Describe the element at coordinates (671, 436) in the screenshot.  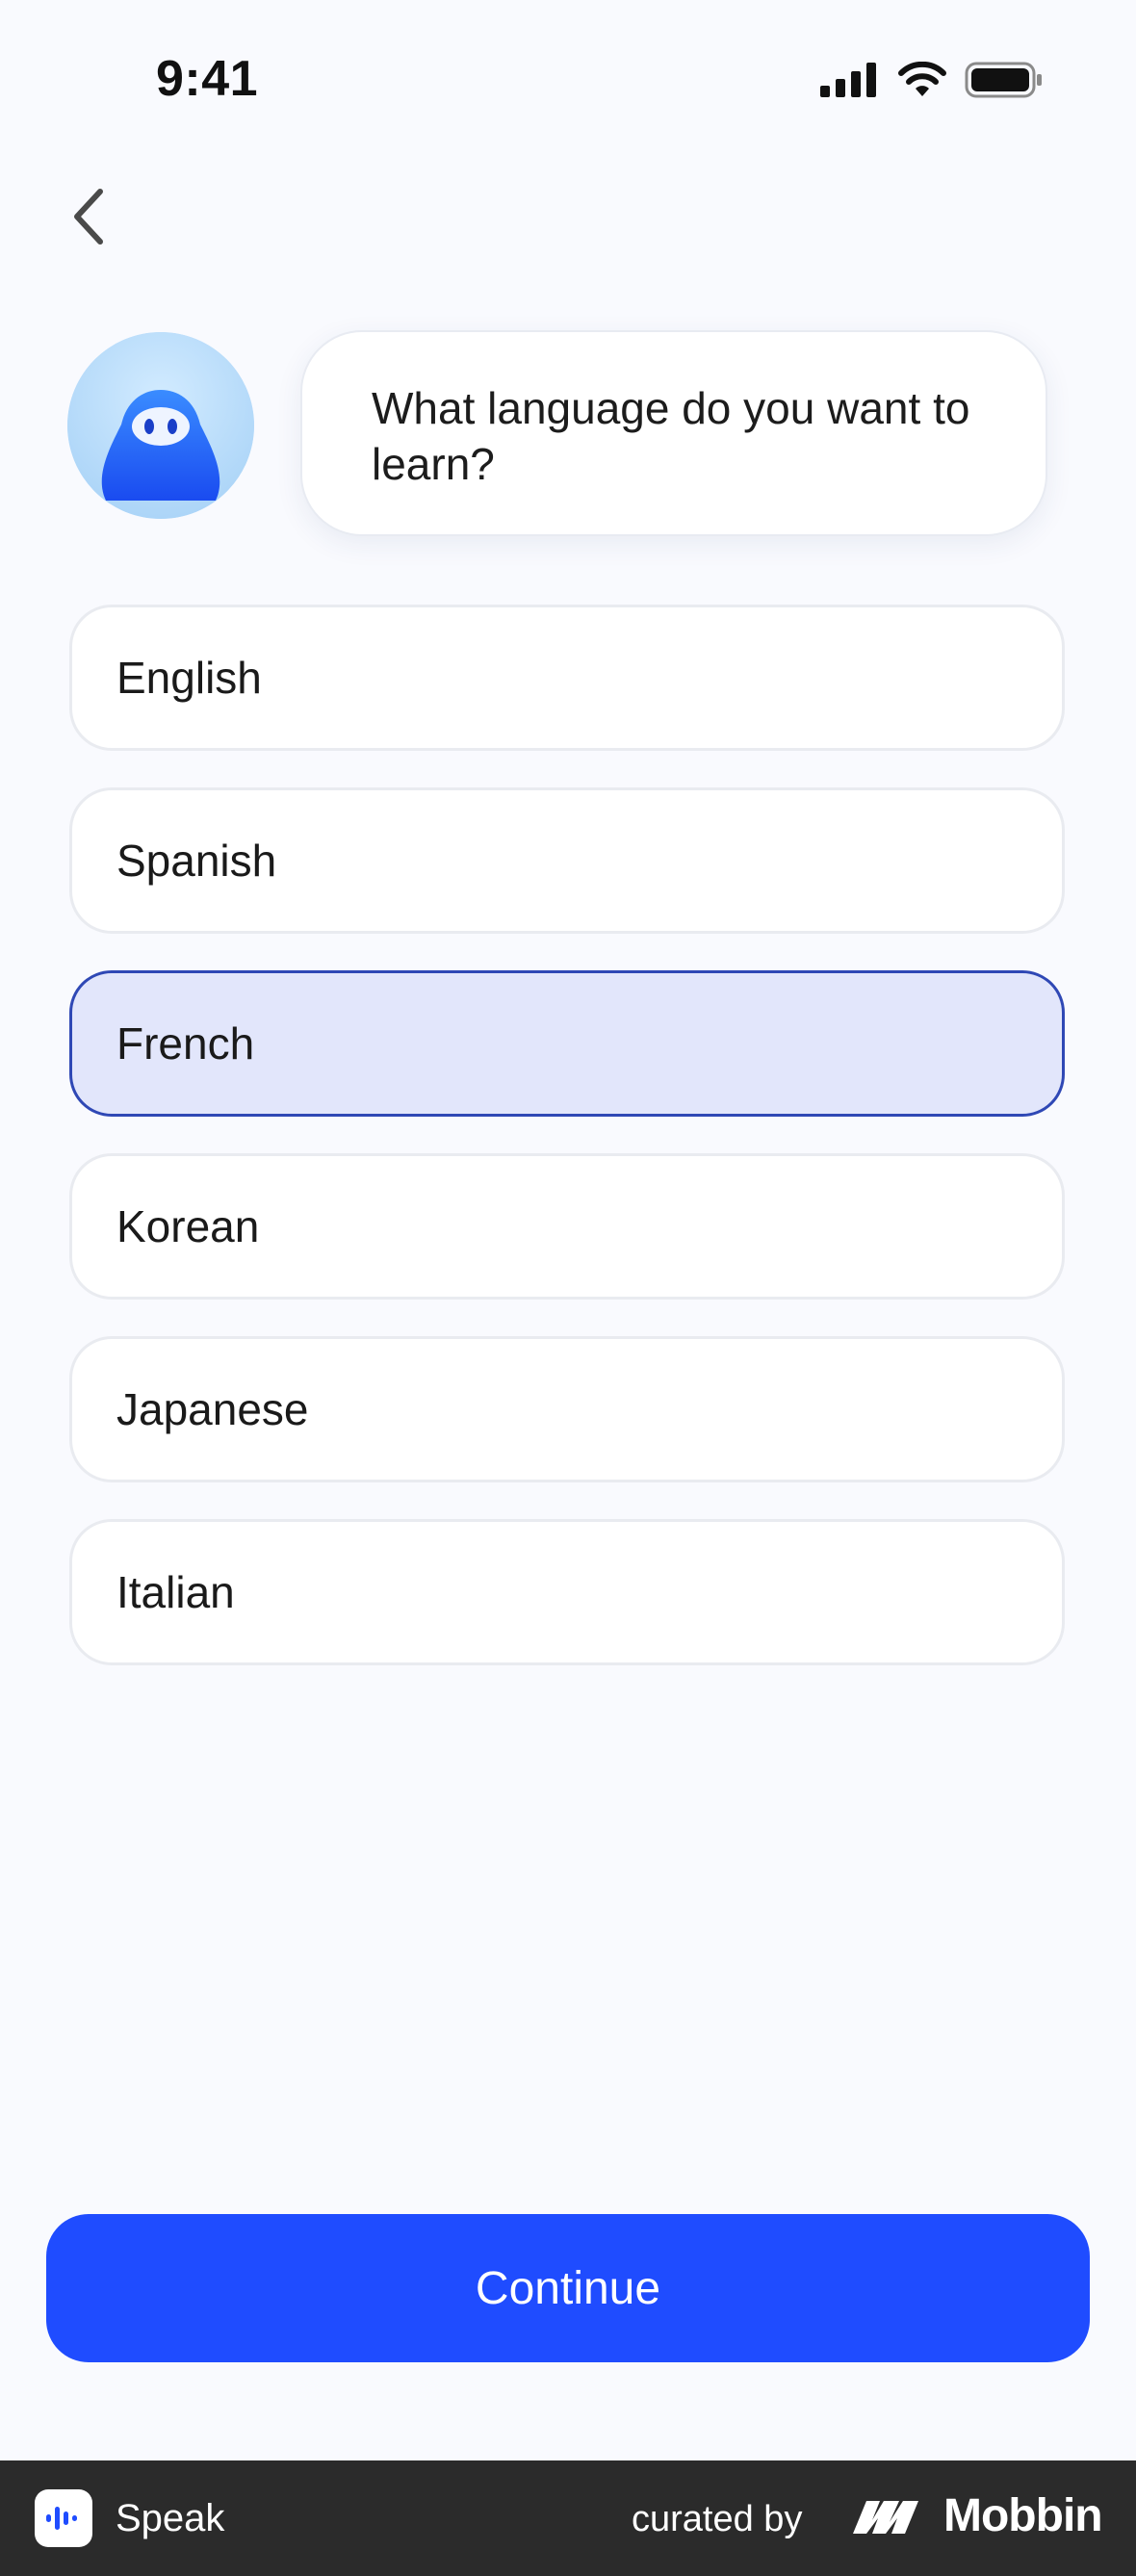
I see `question-text: What language do you want to learn?` at that location.